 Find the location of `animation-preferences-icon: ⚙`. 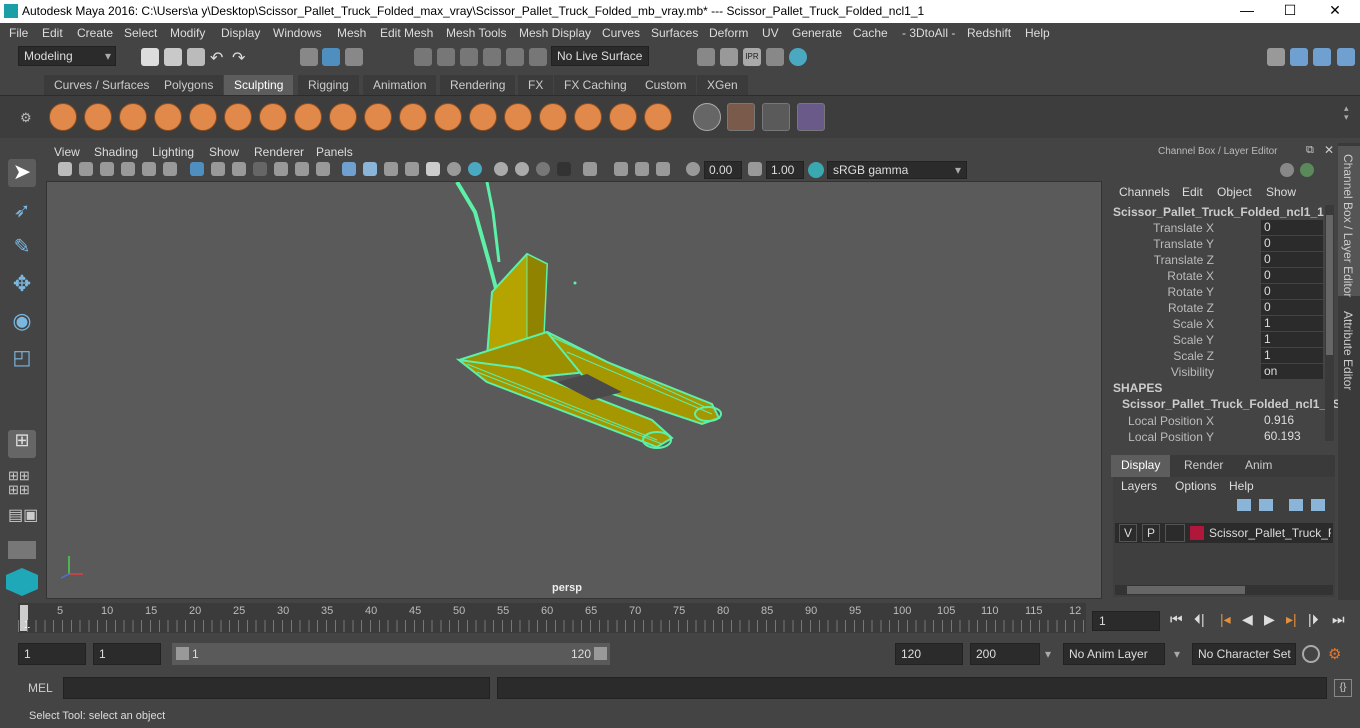

animation-preferences-icon: ⚙ is located at coordinates (1338, 654).